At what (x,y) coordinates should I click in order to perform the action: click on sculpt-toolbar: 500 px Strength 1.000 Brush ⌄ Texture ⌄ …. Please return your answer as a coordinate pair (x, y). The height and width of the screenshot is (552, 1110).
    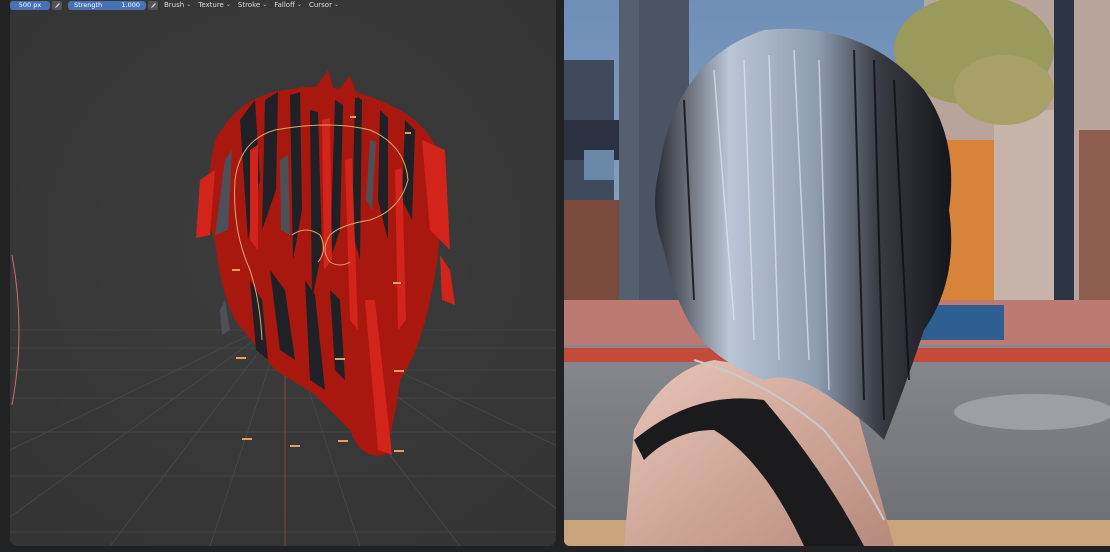
    Looking at the image, I should click on (283, 5).